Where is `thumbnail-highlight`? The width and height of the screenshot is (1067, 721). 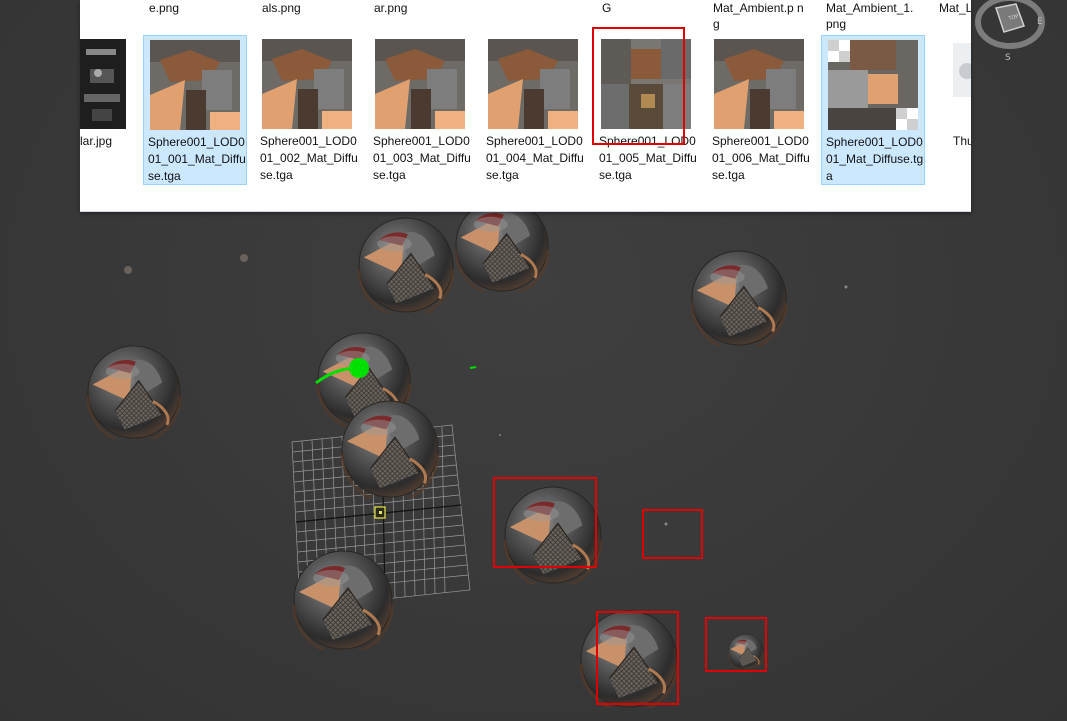 thumbnail-highlight is located at coordinates (638, 86).